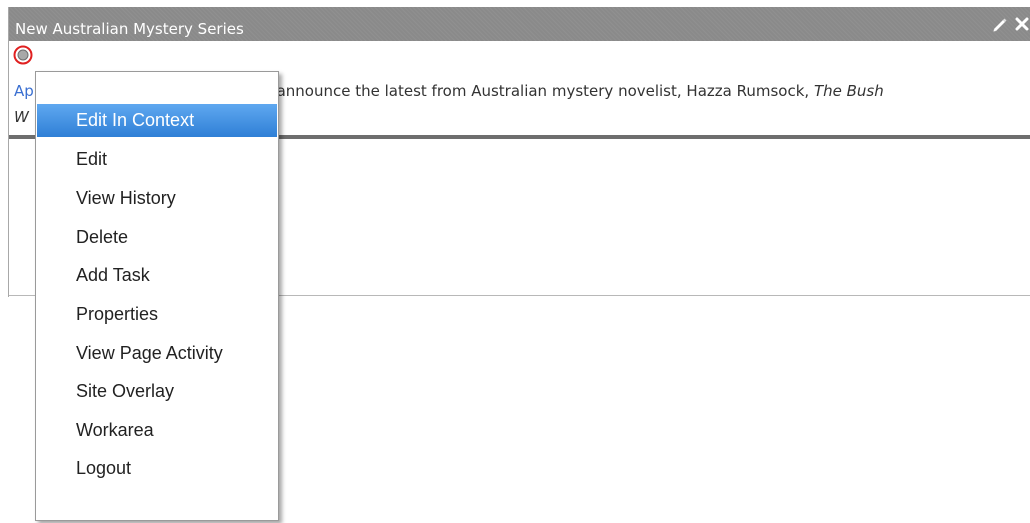 This screenshot has width=1030, height=523. Describe the element at coordinates (157, 120) in the screenshot. I see `menu-item-edit-in-context: Edit In Context` at that location.